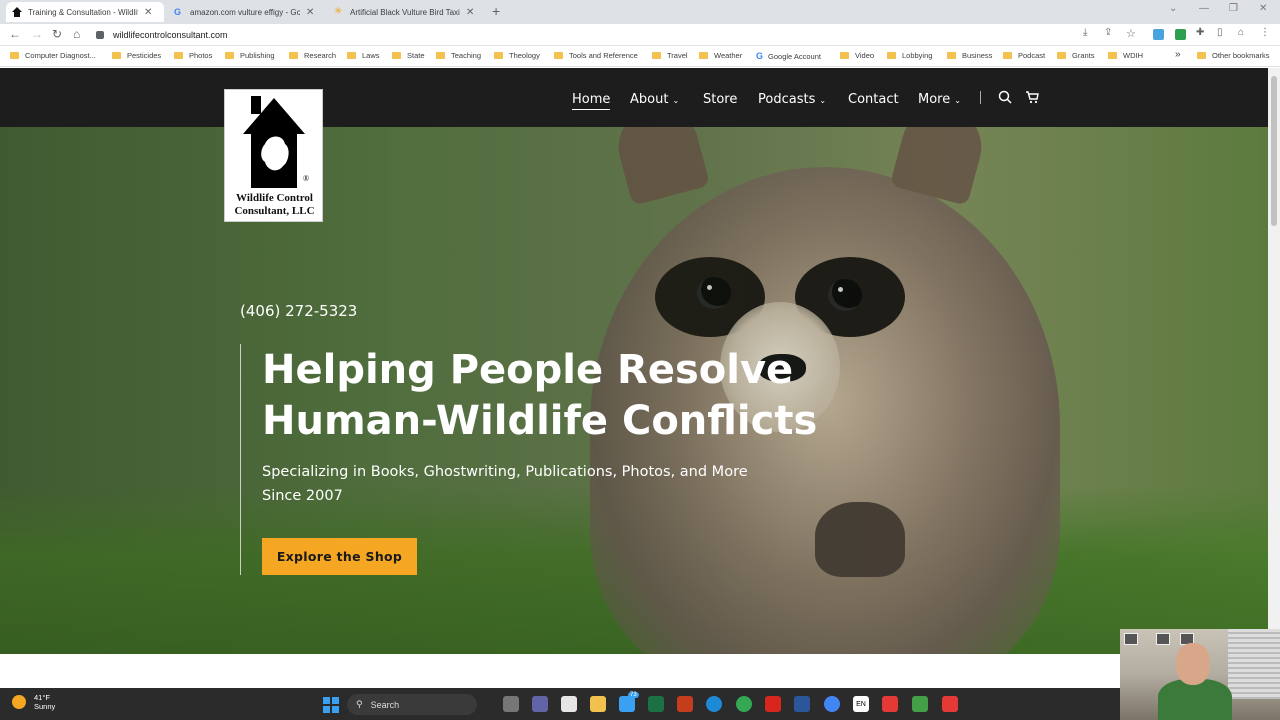 Image resolution: width=1280 pixels, height=720 pixels. Describe the element at coordinates (792, 99) in the screenshot. I see `nav-podcasts: Podcasts ⌄` at that location.